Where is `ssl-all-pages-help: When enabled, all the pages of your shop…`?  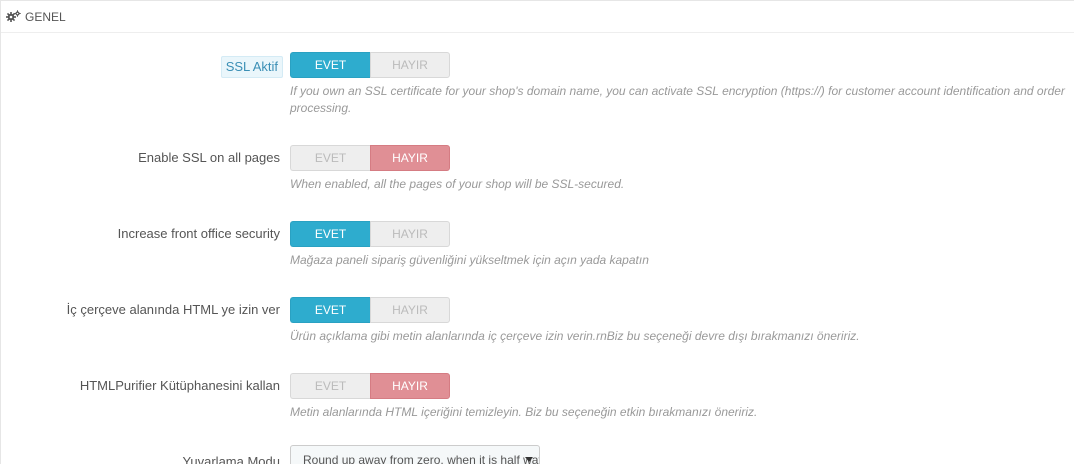
ssl-all-pages-help: When enabled, all the pages of your shop… is located at coordinates (457, 184).